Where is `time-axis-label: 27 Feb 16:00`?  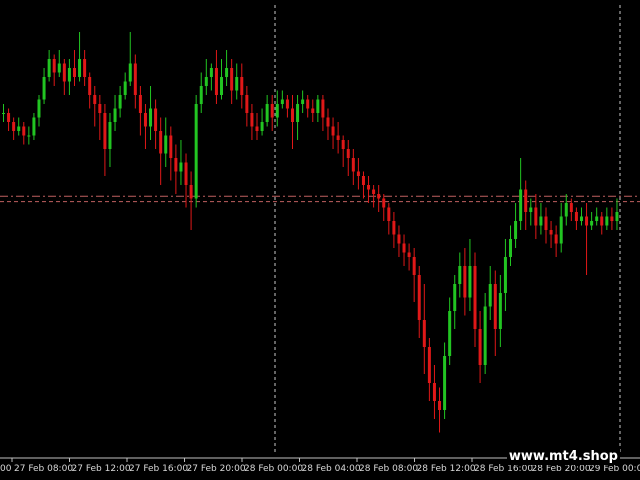
time-axis-label: 27 Feb 16:00 is located at coordinates (158, 469).